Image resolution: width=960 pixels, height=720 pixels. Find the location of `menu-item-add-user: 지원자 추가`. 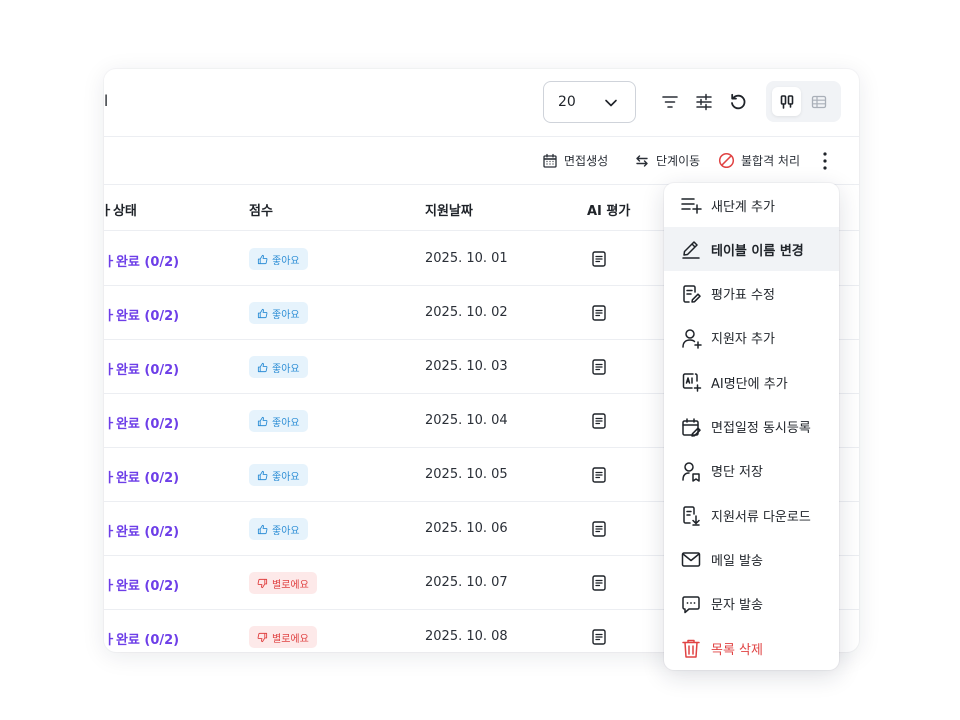

menu-item-add-user: 지원자 추가 is located at coordinates (751, 338).